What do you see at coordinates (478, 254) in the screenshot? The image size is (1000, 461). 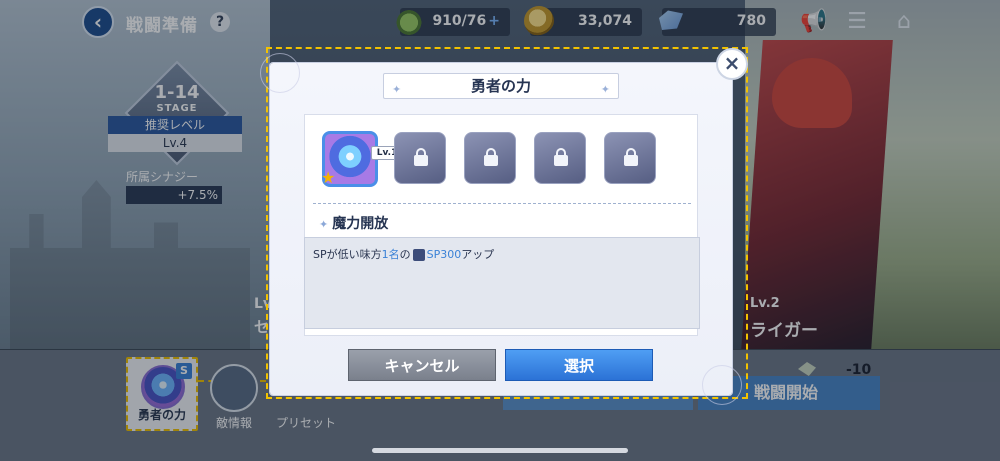 I see `desc-suffix: アップ` at bounding box center [478, 254].